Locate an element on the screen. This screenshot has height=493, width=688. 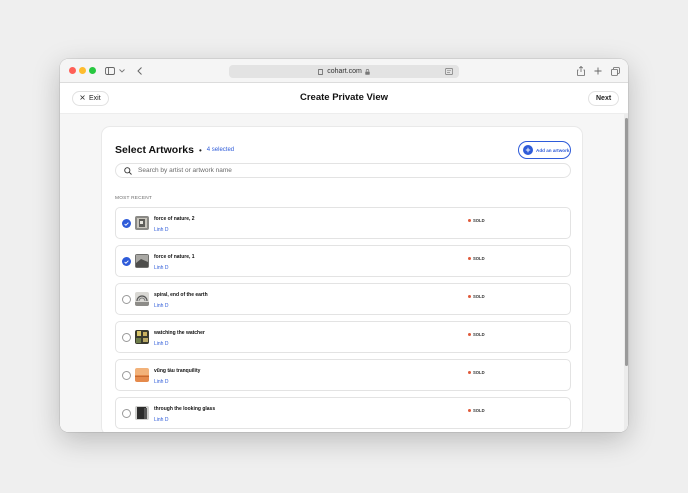
add-artwork-button: Add an artwork is located at coordinates (544, 150).